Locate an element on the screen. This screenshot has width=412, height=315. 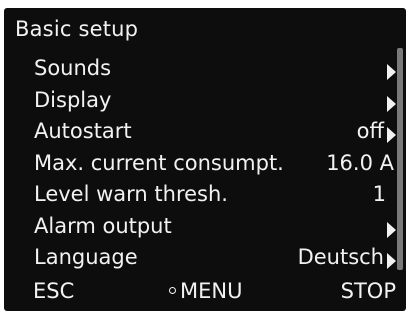
menu-item-language: Language Deutsch is located at coordinates (215, 258).